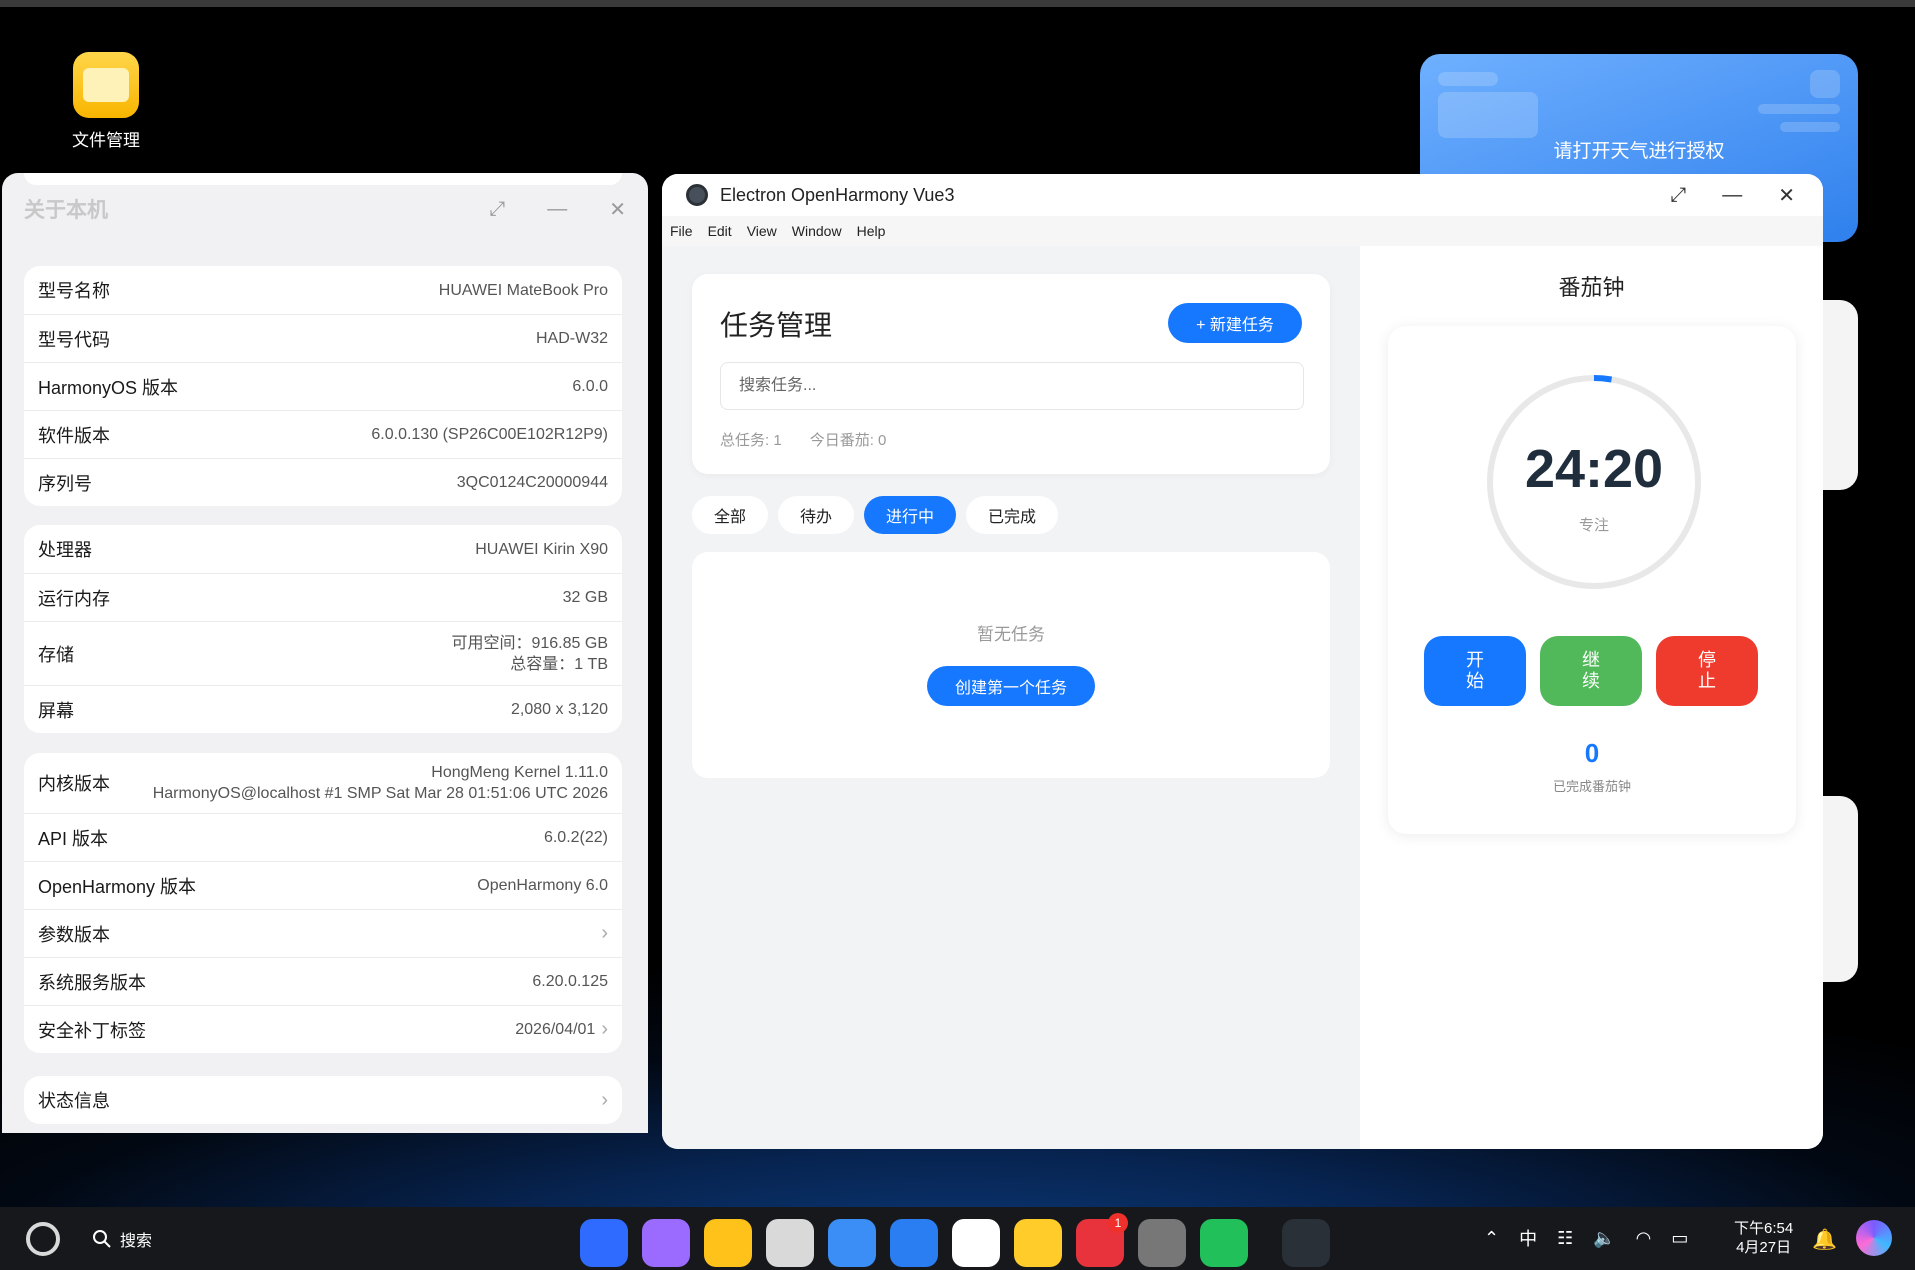 This screenshot has width=1915, height=1270. I want to click on multitask-icon, so click(666, 1243).